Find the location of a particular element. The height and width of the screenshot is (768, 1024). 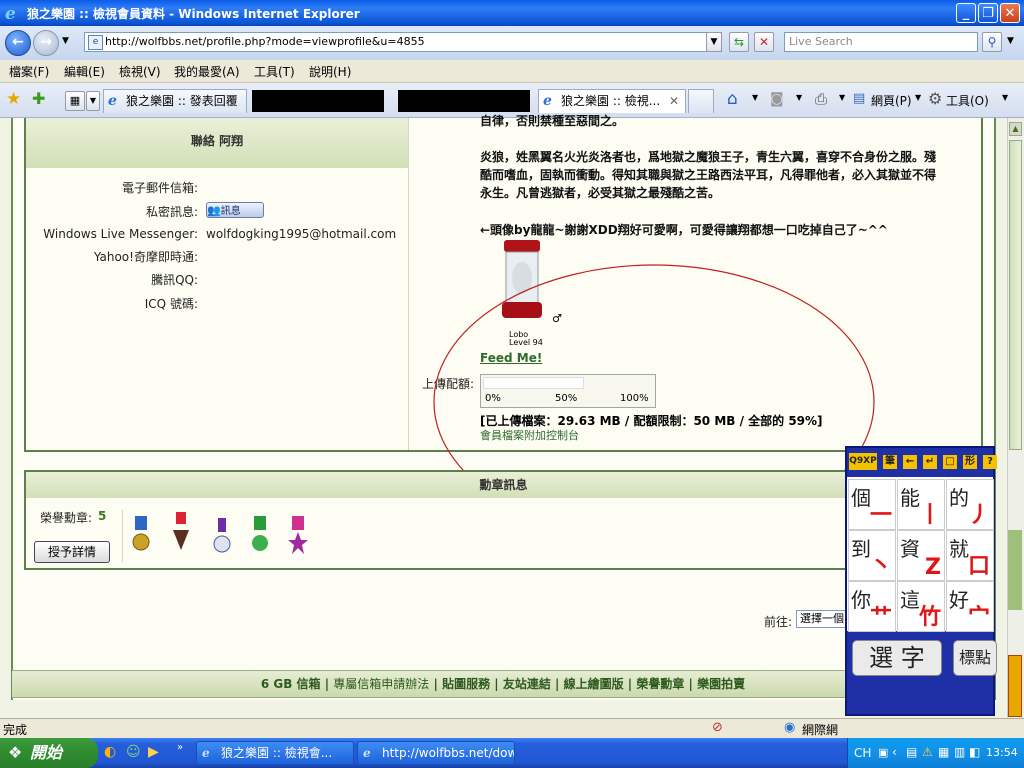

feeds-dropdown-icon: ▼ is located at coordinates (799, 97).